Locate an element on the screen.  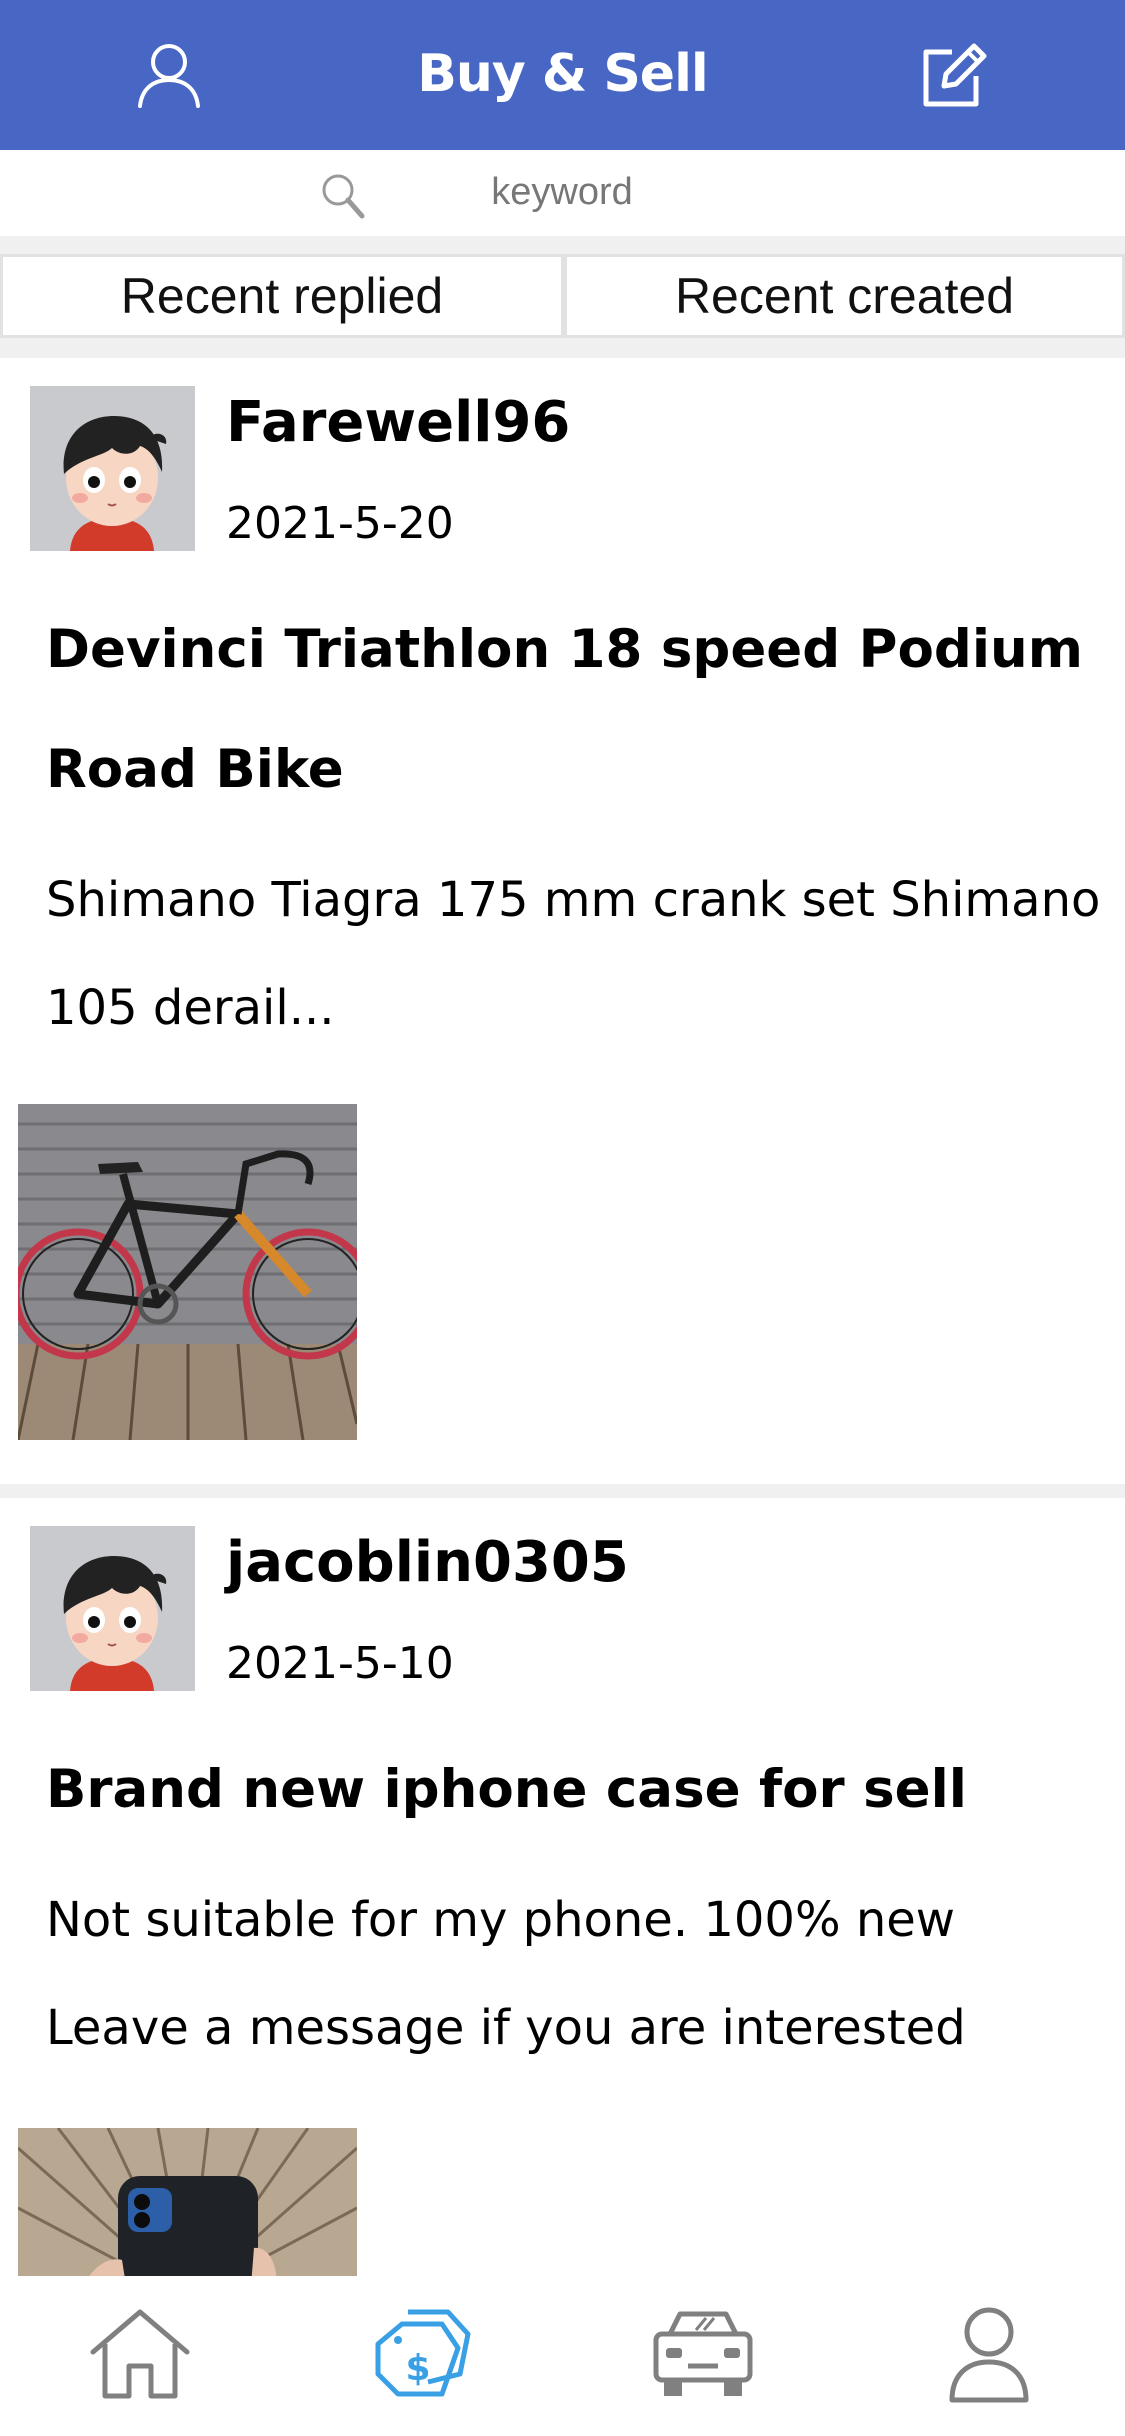
post-title: Brand new iphone case for sell is located at coordinates (506, 1789).